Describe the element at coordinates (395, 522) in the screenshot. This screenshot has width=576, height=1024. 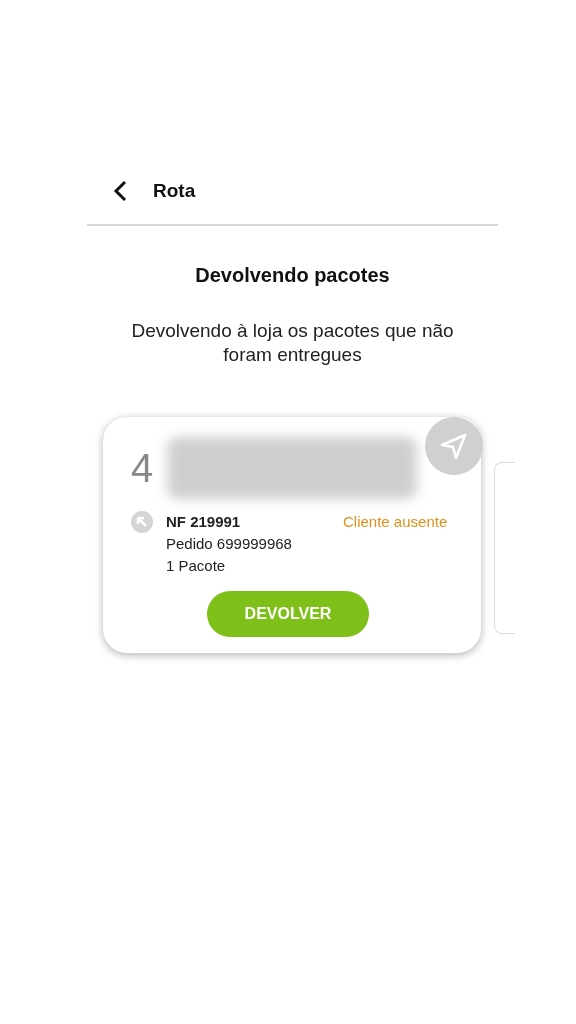
I see `delivery-status: Cliente ausente` at that location.